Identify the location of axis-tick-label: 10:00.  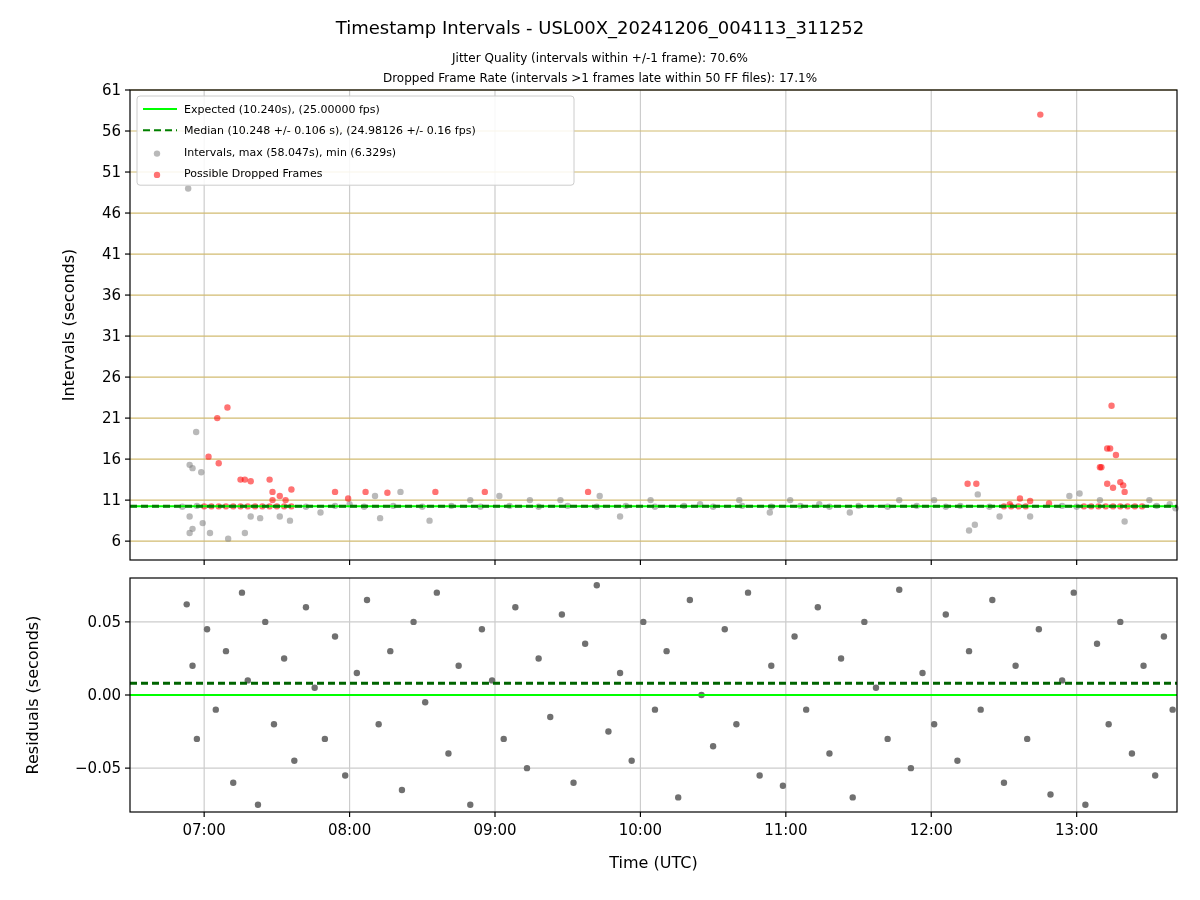
(640, 830).